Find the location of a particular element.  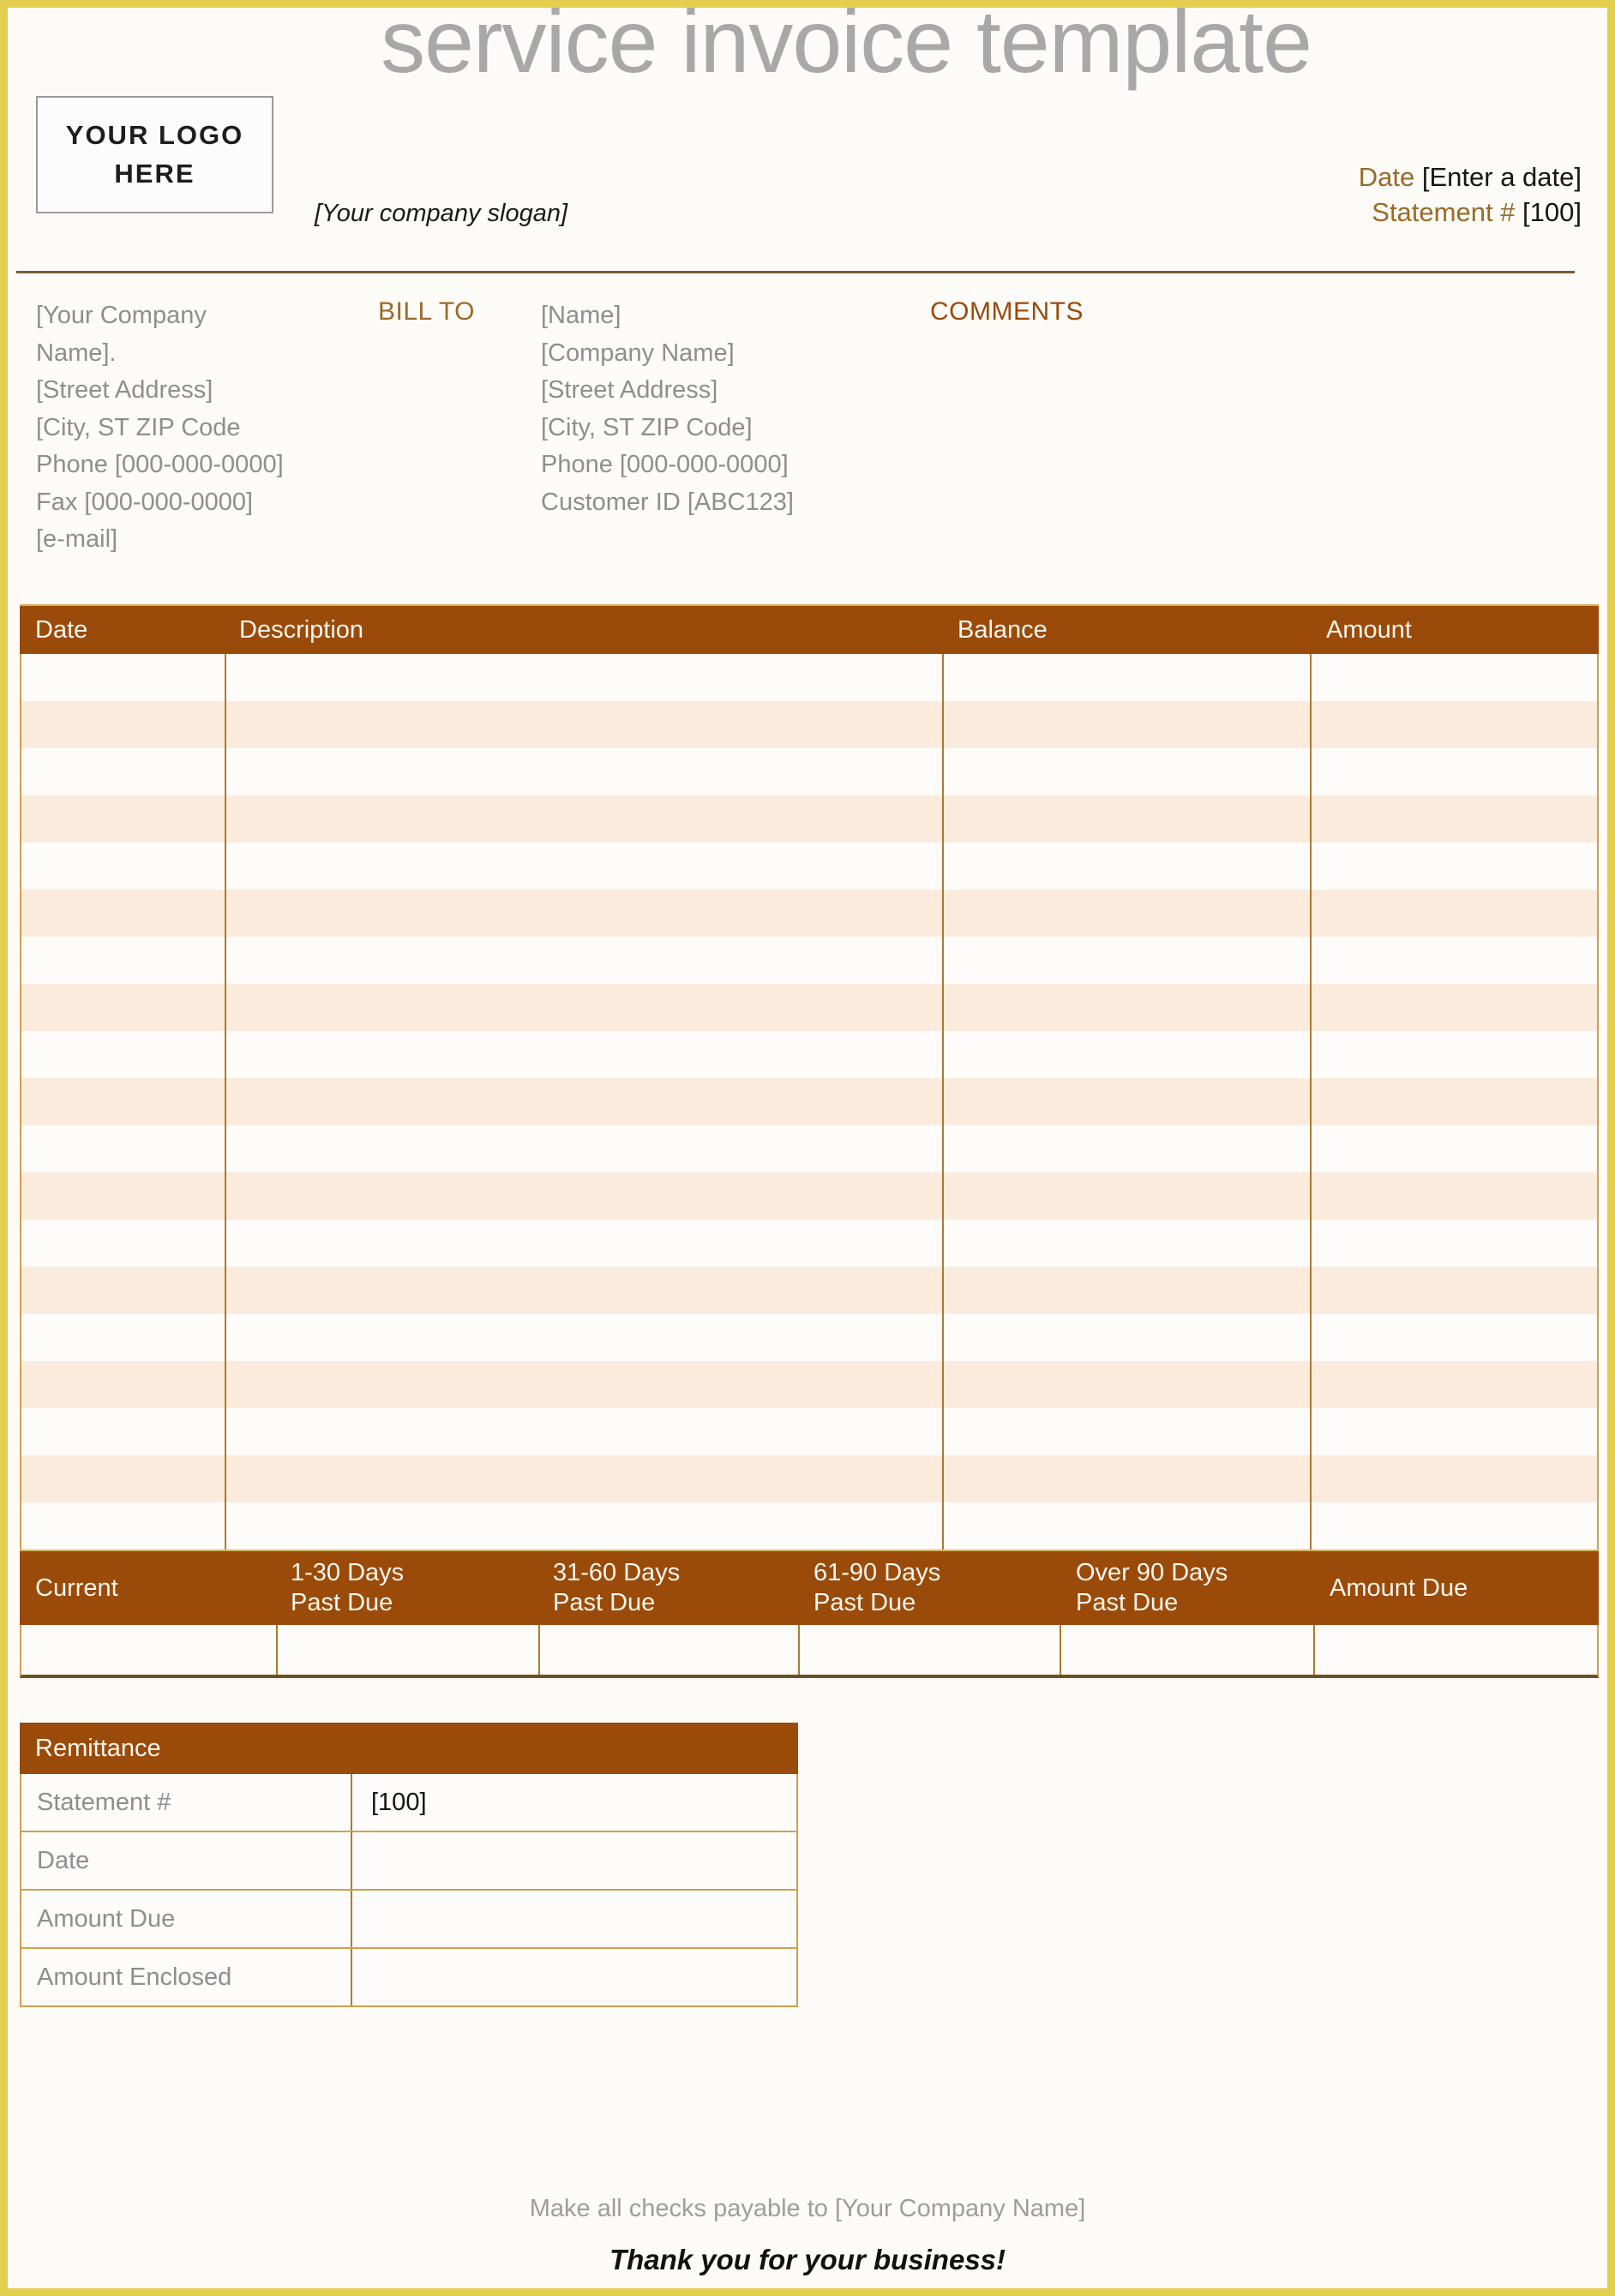

invoice-date-value: [Enter a date] is located at coordinates (1502, 177).